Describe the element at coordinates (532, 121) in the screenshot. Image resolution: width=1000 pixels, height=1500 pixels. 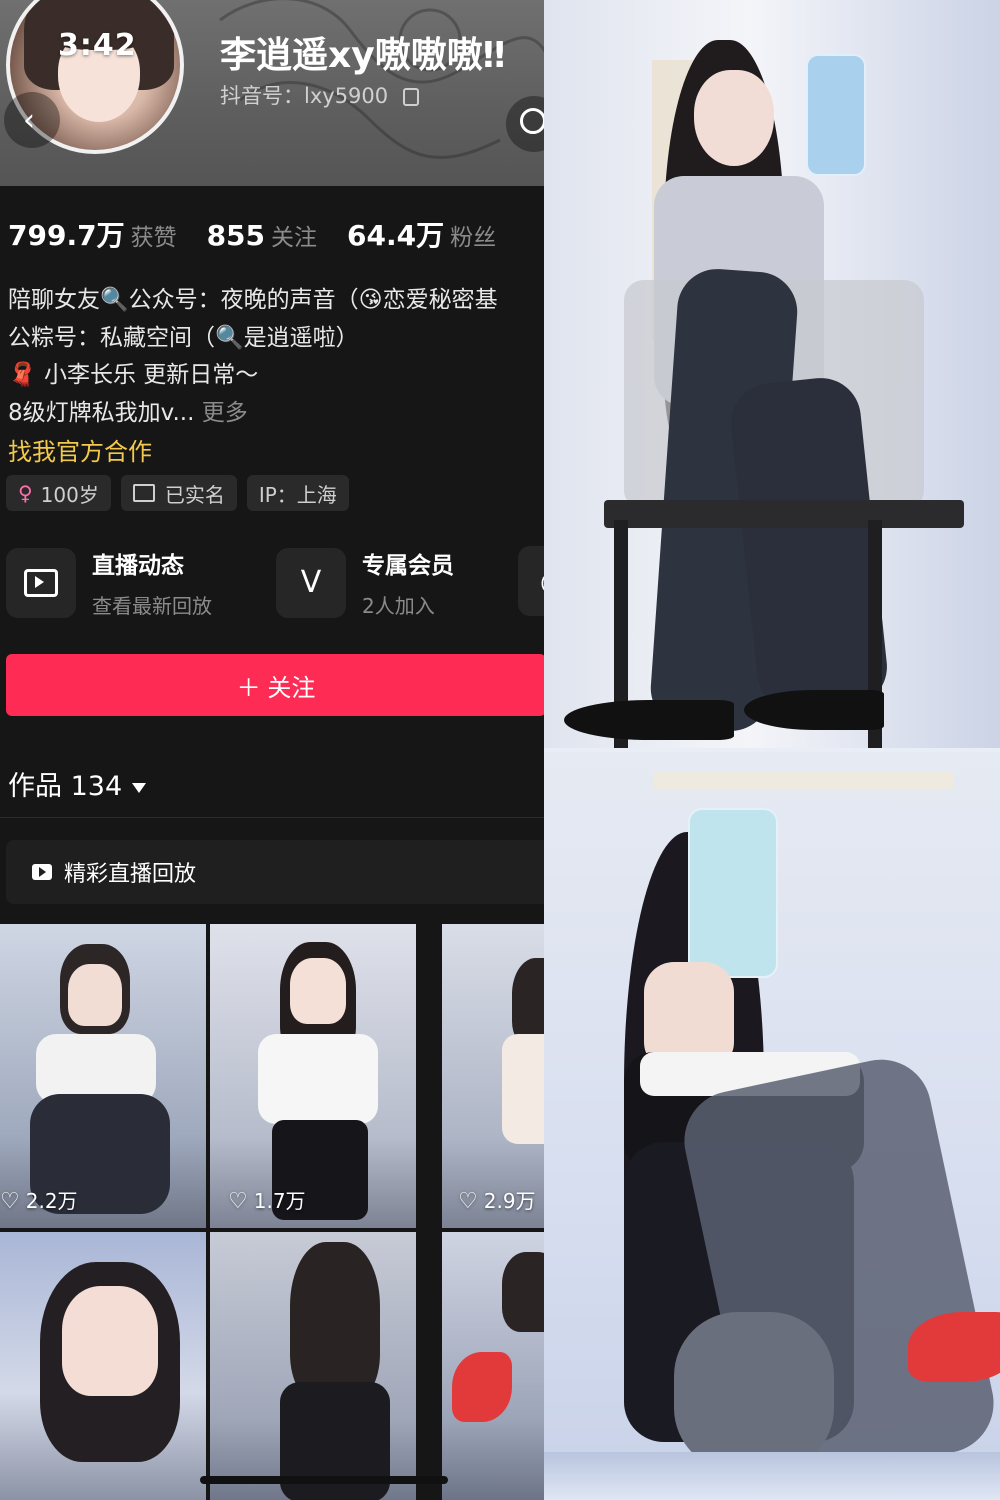
I see `search-icon` at that location.